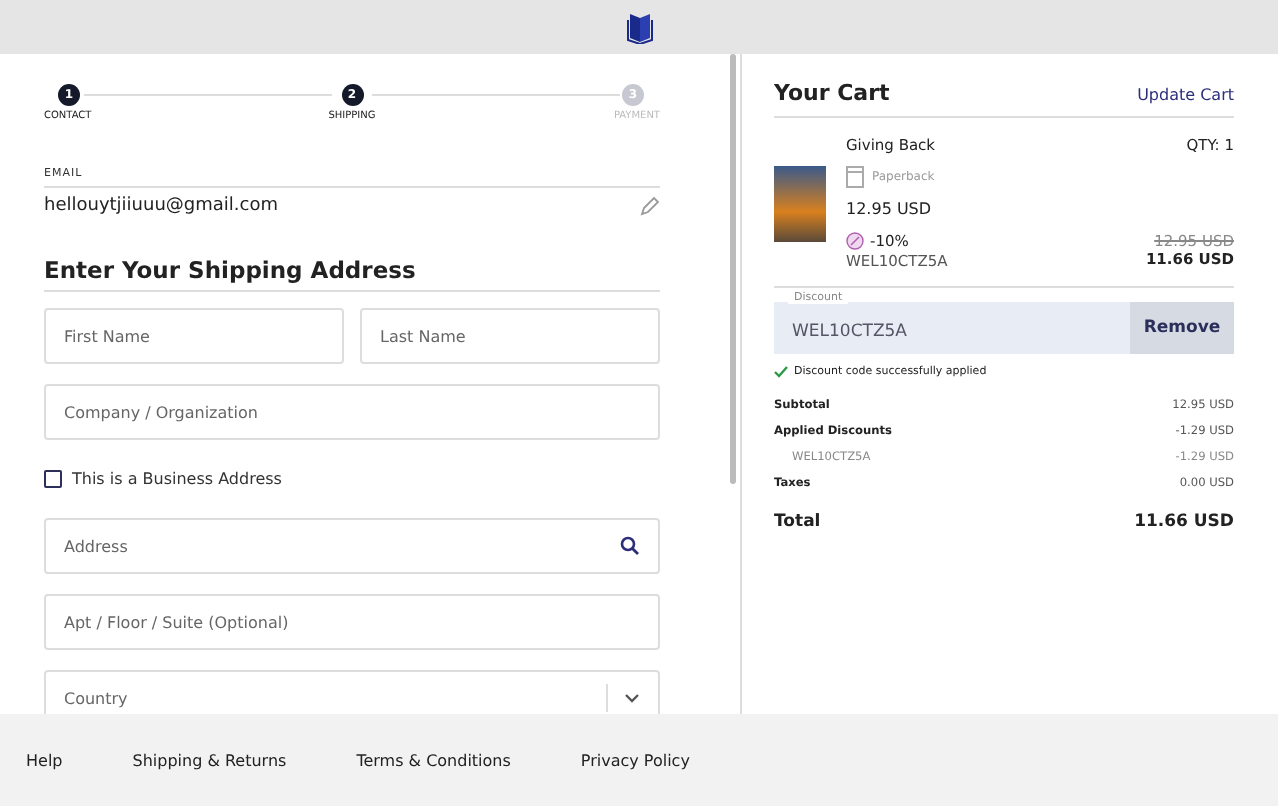  I want to click on remove-button: Remove, so click(1182, 328).